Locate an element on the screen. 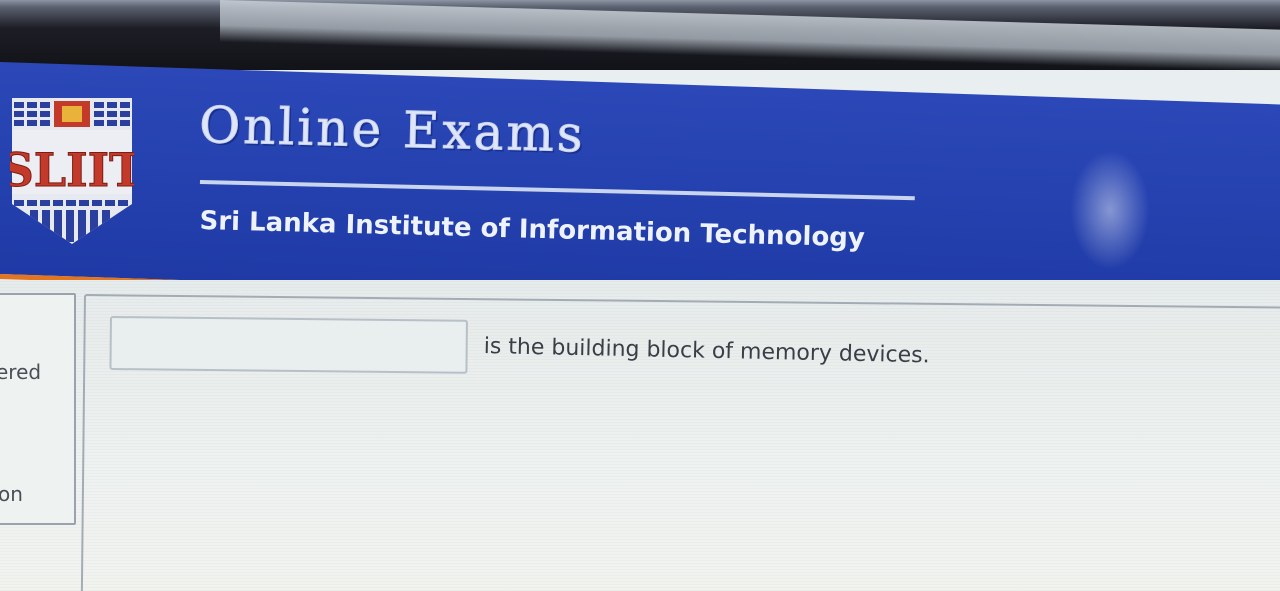 The width and height of the screenshot is (1280, 591). answer-blank-input is located at coordinates (288, 345).